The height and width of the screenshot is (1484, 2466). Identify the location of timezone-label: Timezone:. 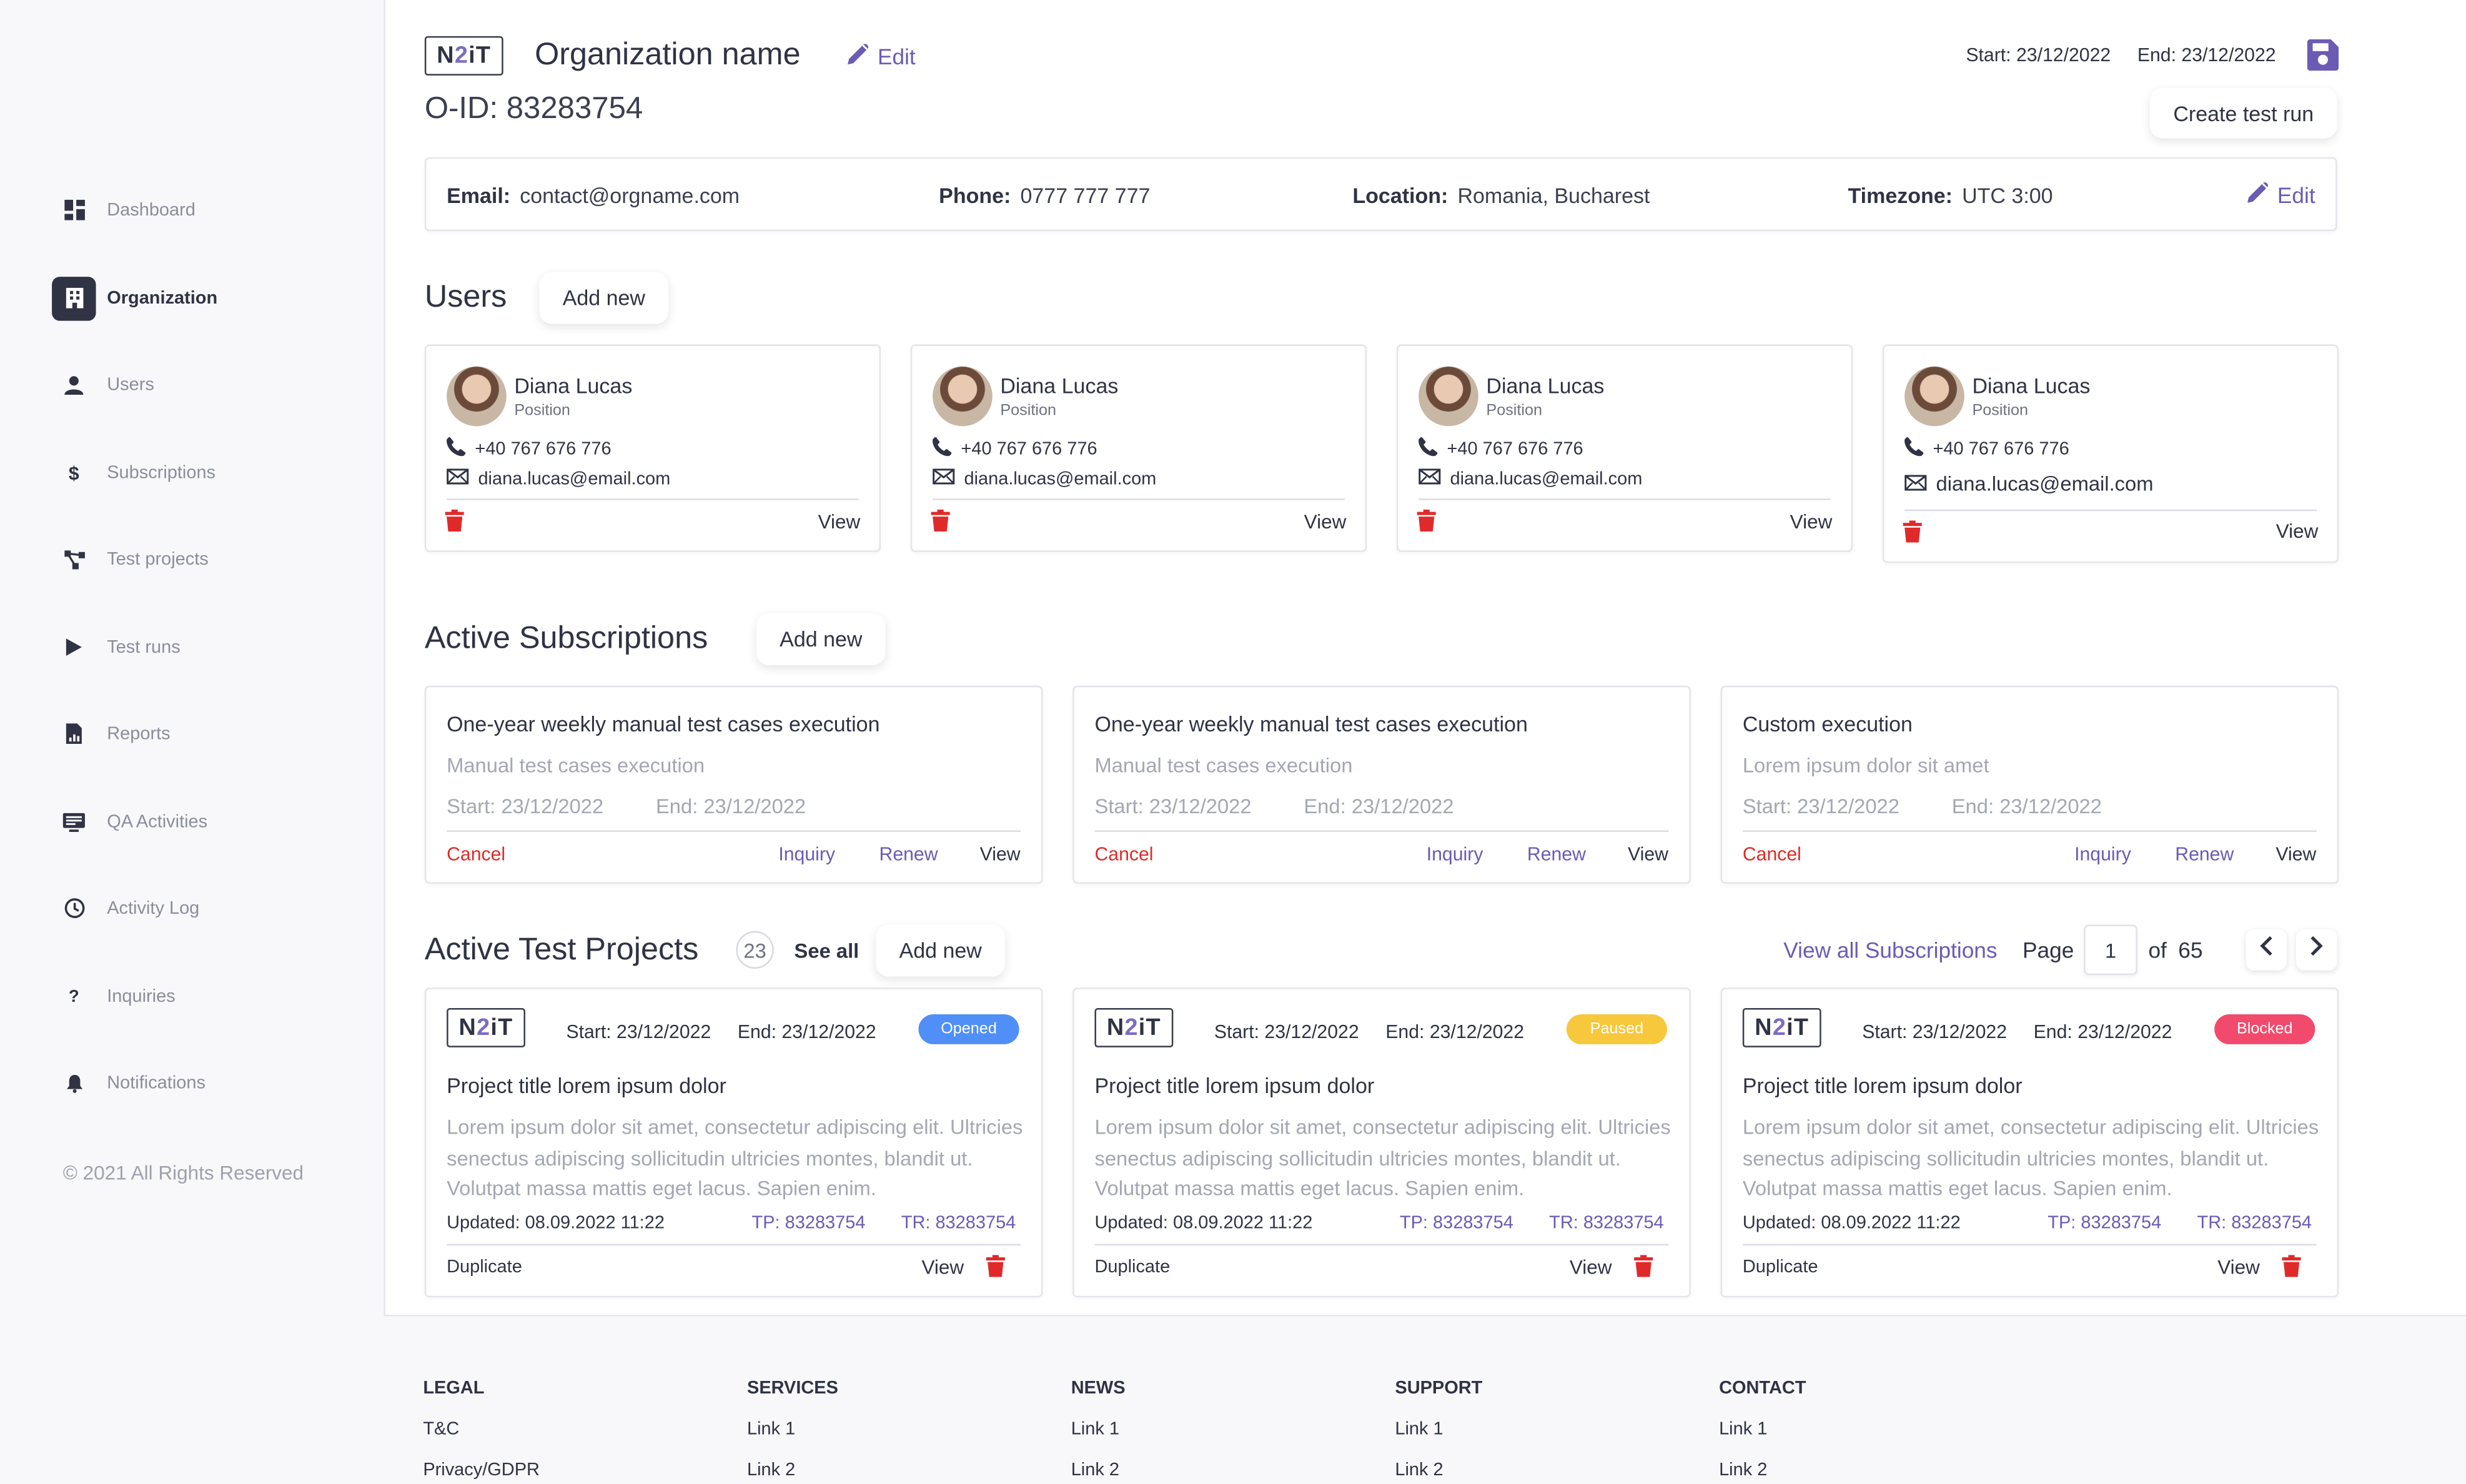
(1900, 196).